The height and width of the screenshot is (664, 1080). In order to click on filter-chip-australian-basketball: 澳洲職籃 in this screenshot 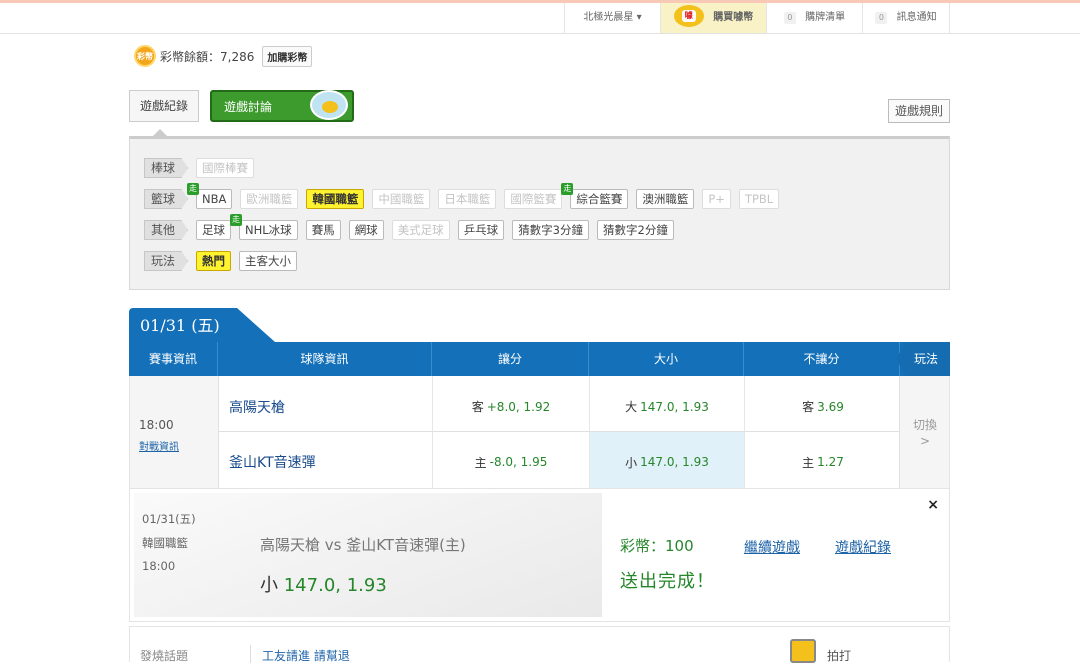, I will do `click(665, 199)`.